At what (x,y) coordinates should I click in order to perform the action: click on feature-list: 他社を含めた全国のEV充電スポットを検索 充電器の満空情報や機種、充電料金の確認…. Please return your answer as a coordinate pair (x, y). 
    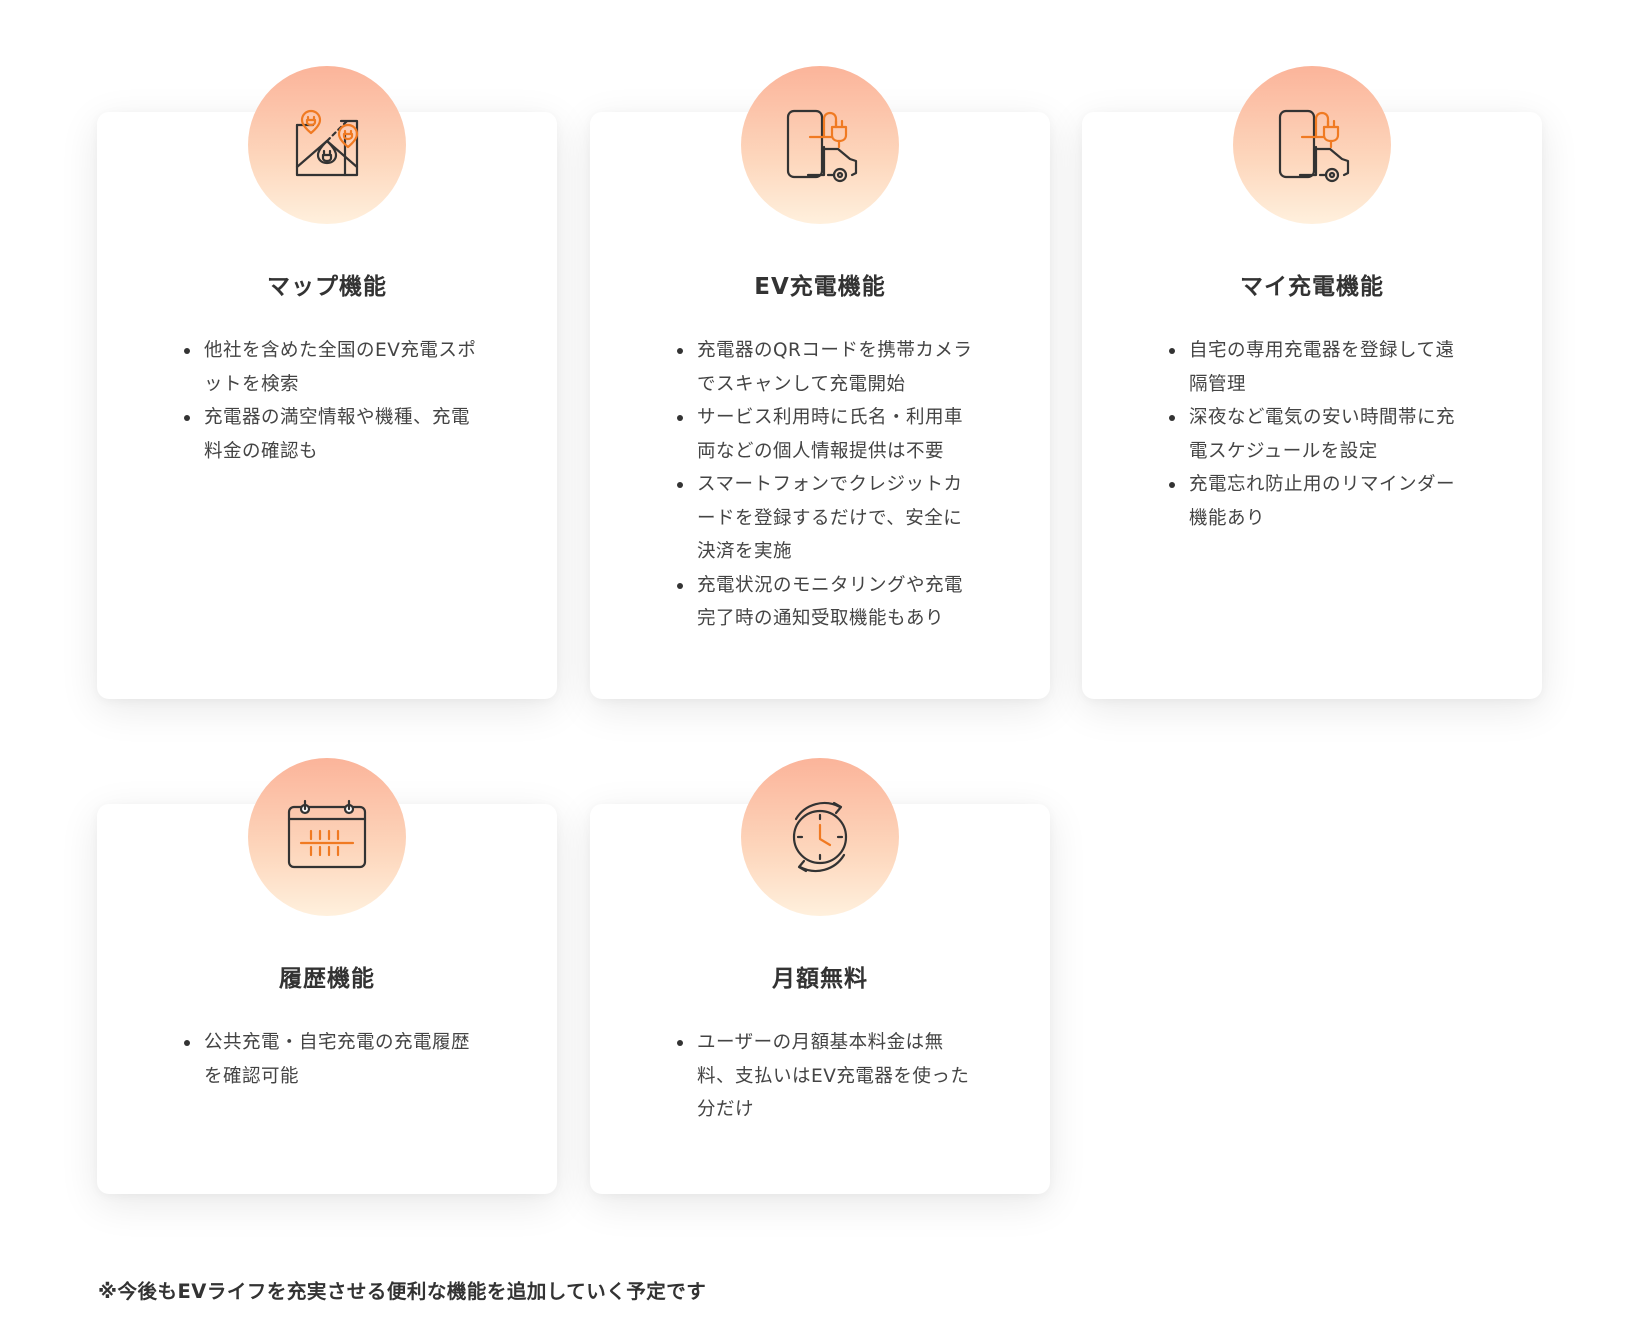
    Looking at the image, I should click on (334, 401).